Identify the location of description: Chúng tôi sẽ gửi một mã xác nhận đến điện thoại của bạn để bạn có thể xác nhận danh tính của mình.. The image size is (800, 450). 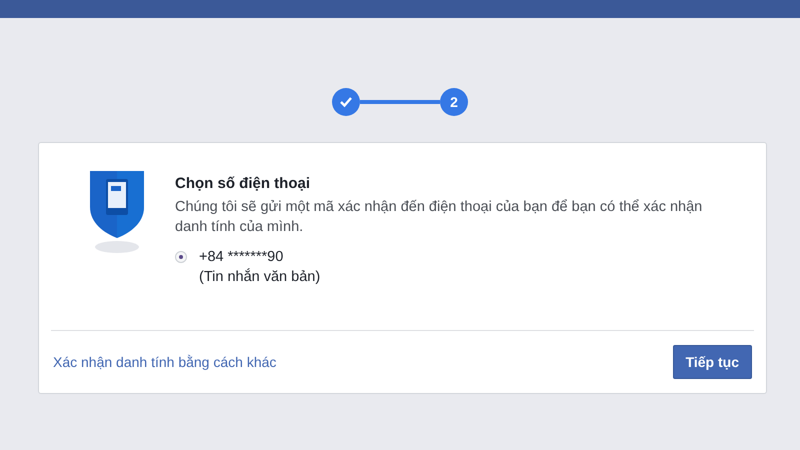
(439, 217).